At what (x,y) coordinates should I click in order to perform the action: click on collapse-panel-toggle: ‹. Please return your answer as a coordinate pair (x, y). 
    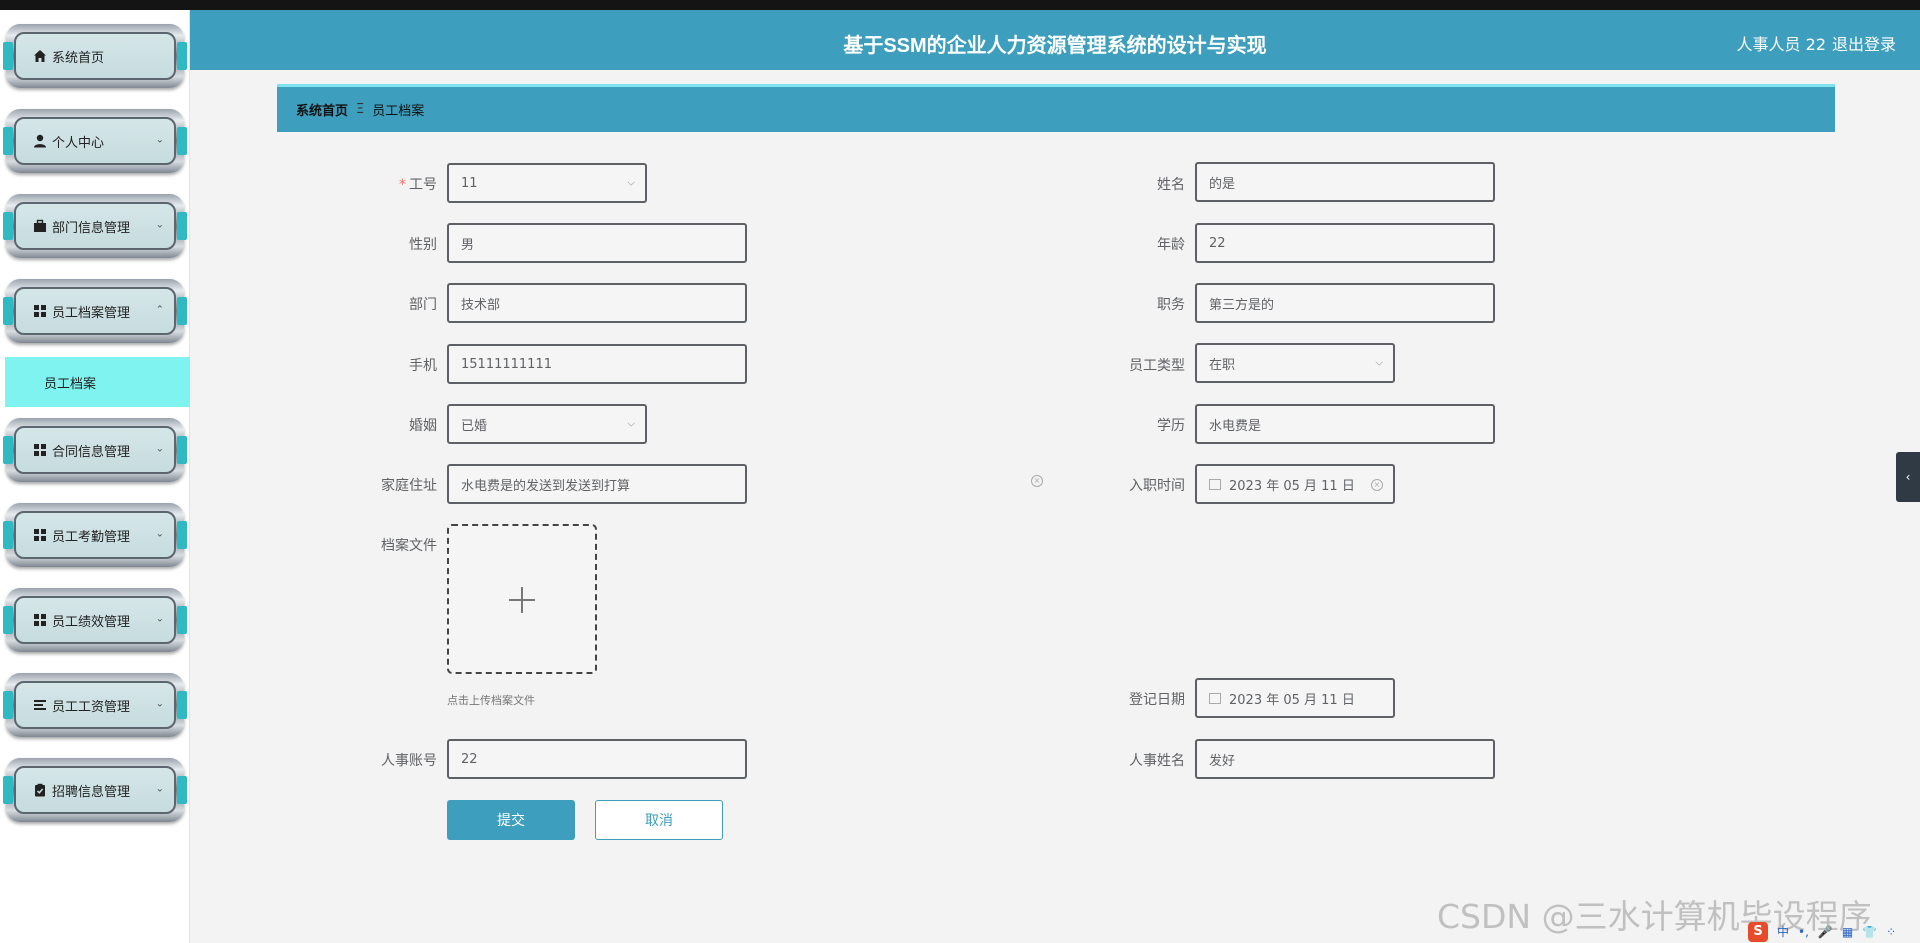
    Looking at the image, I should click on (1908, 477).